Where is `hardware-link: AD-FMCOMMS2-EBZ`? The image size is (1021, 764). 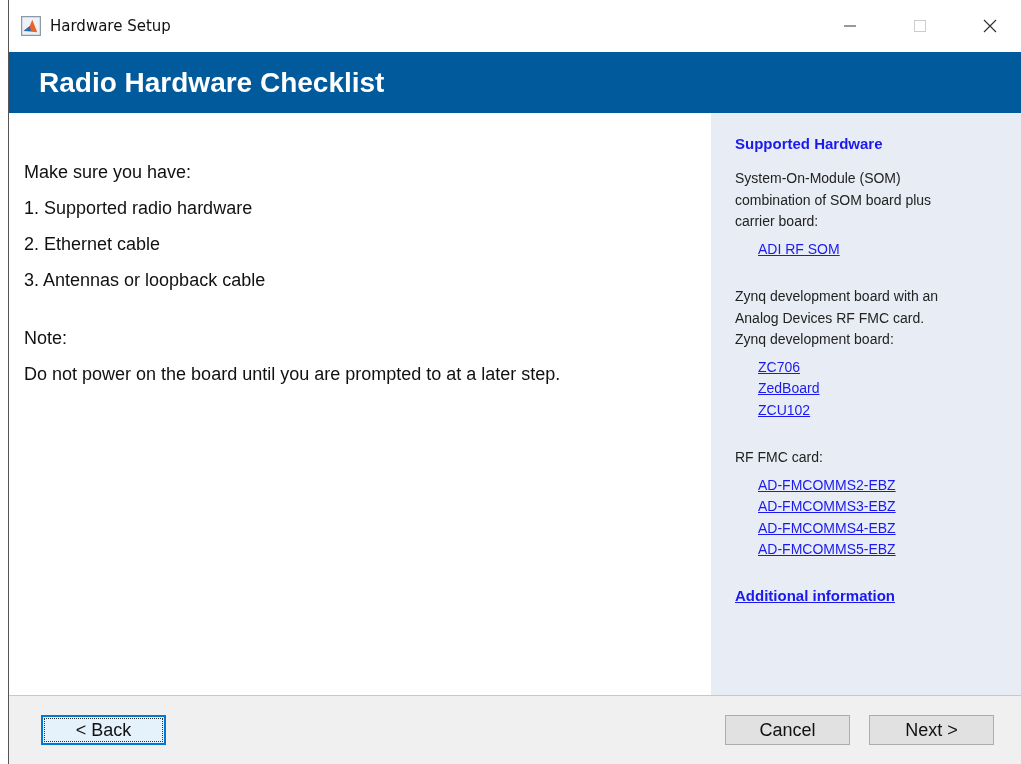 hardware-link: AD-FMCOMMS2-EBZ is located at coordinates (827, 485).